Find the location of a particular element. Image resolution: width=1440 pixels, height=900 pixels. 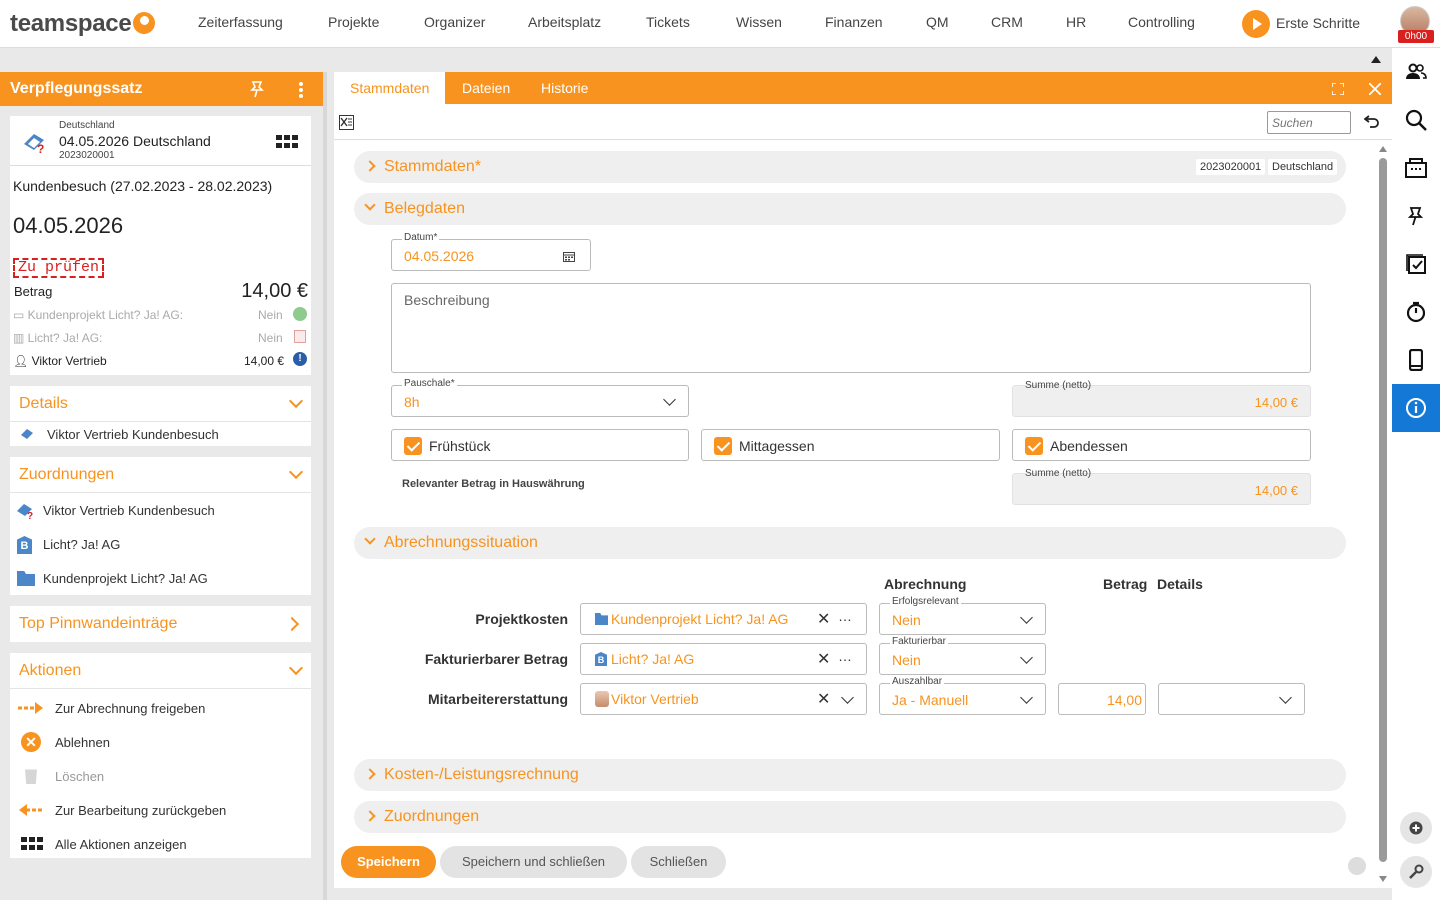

tab-dateien: Dateien is located at coordinates (486, 88).